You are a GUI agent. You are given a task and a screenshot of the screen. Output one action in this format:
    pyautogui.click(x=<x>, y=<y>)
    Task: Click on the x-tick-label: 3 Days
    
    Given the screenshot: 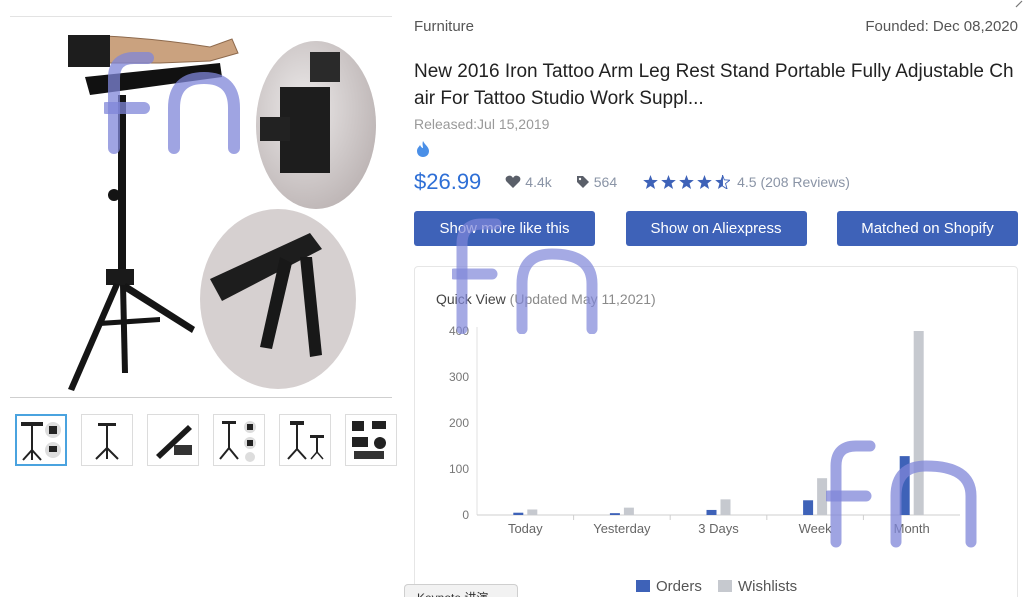 What is the action you would take?
    pyautogui.click(x=718, y=528)
    